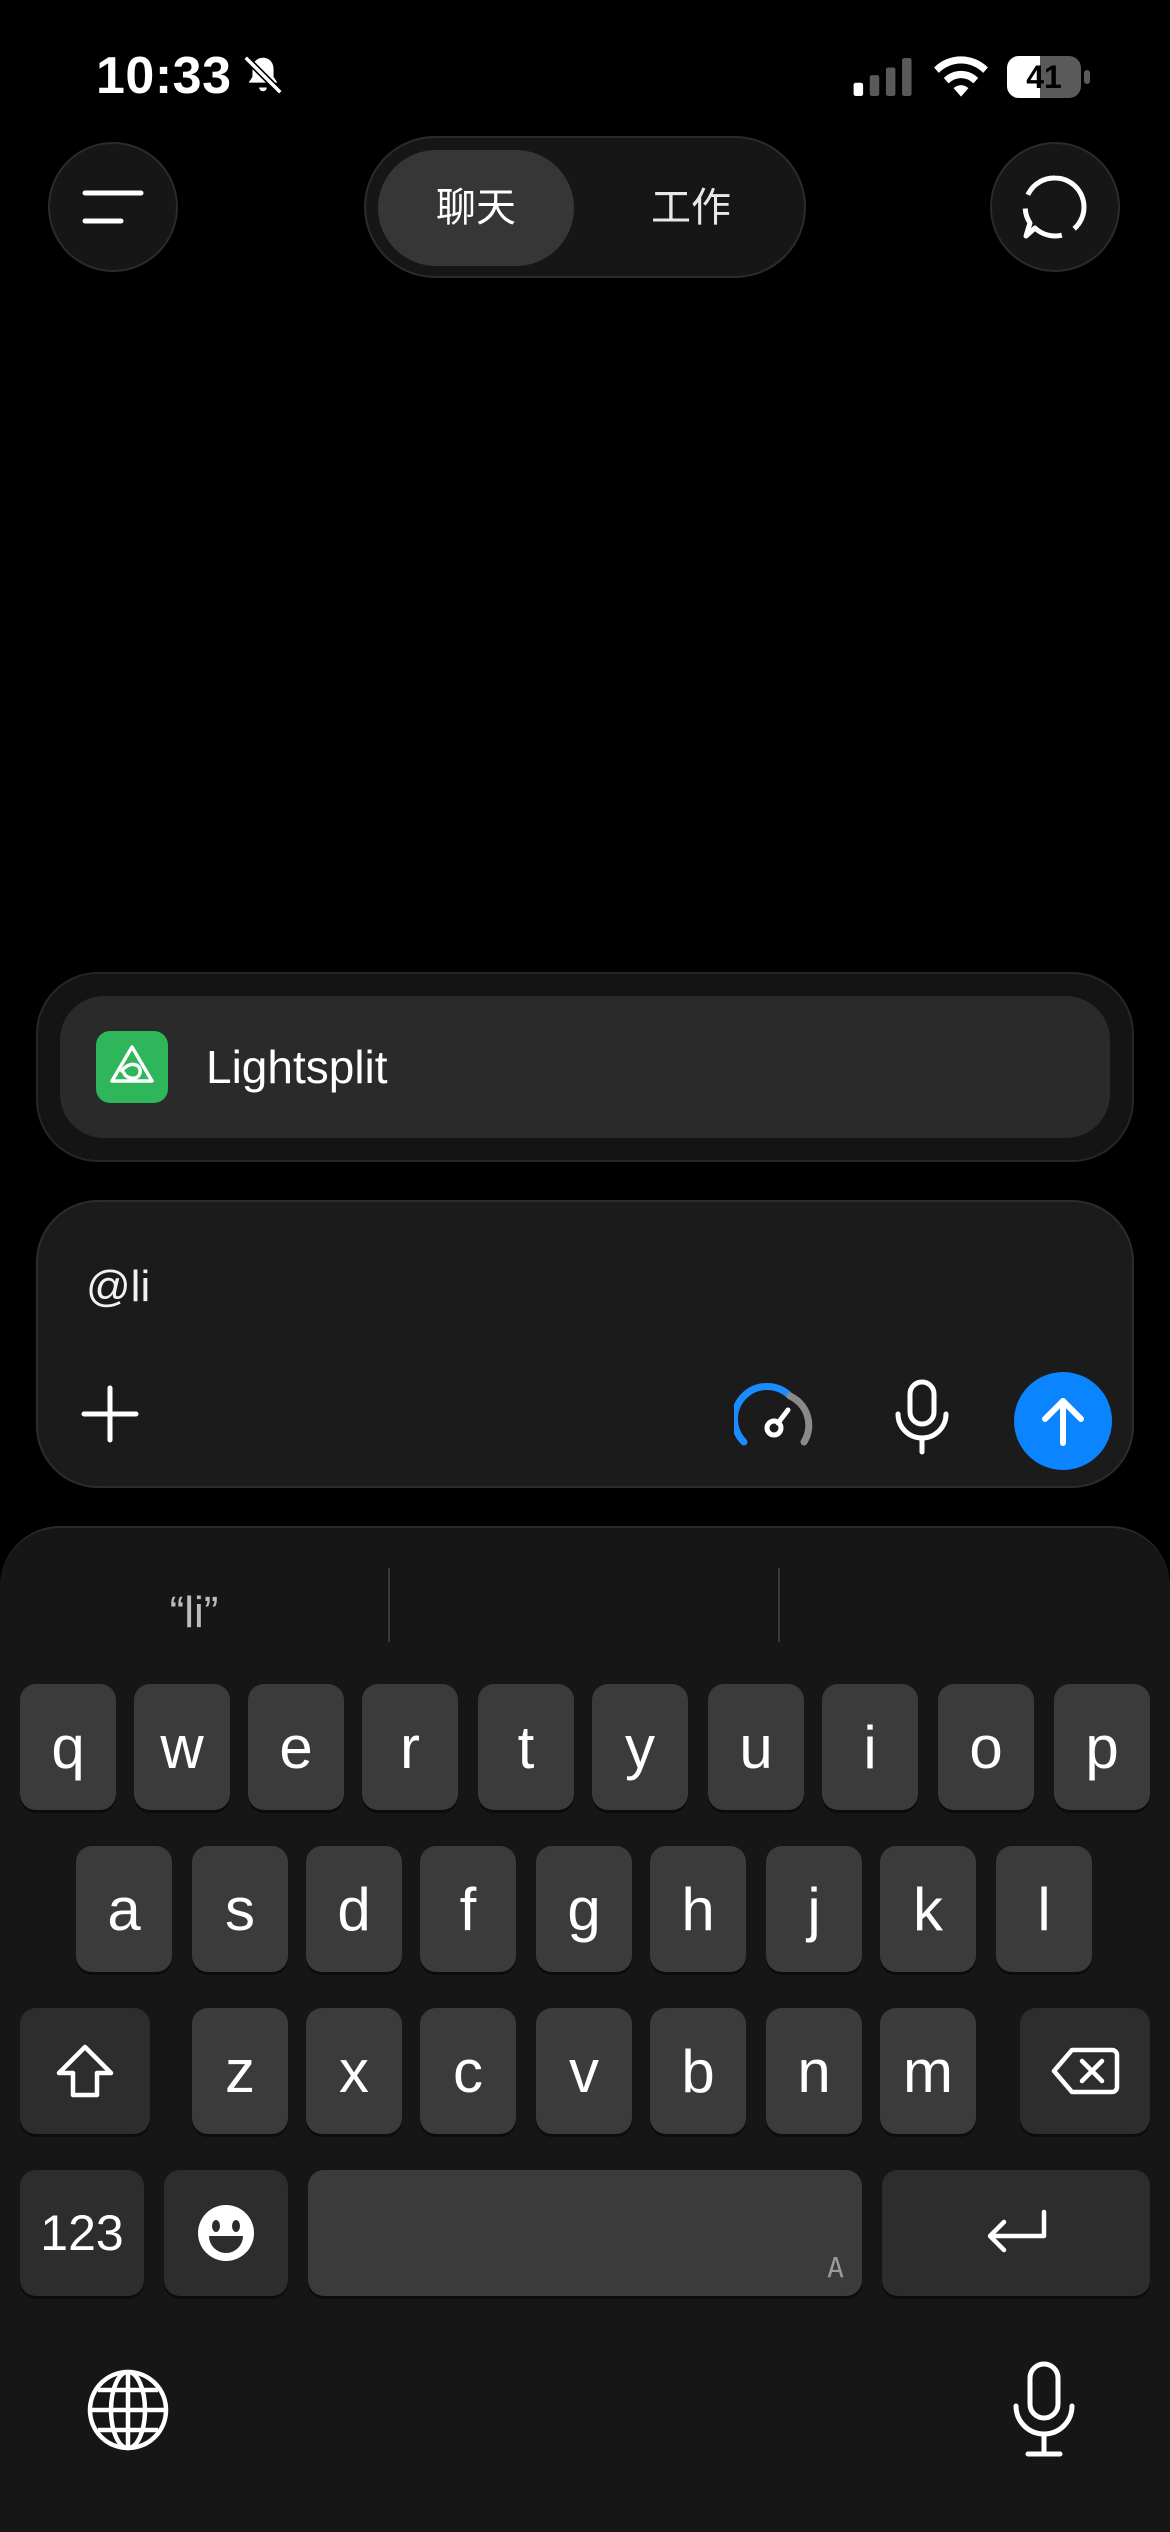 The width and height of the screenshot is (1170, 2532). Describe the element at coordinates (110, 1414) in the screenshot. I see `plus-icon` at that location.